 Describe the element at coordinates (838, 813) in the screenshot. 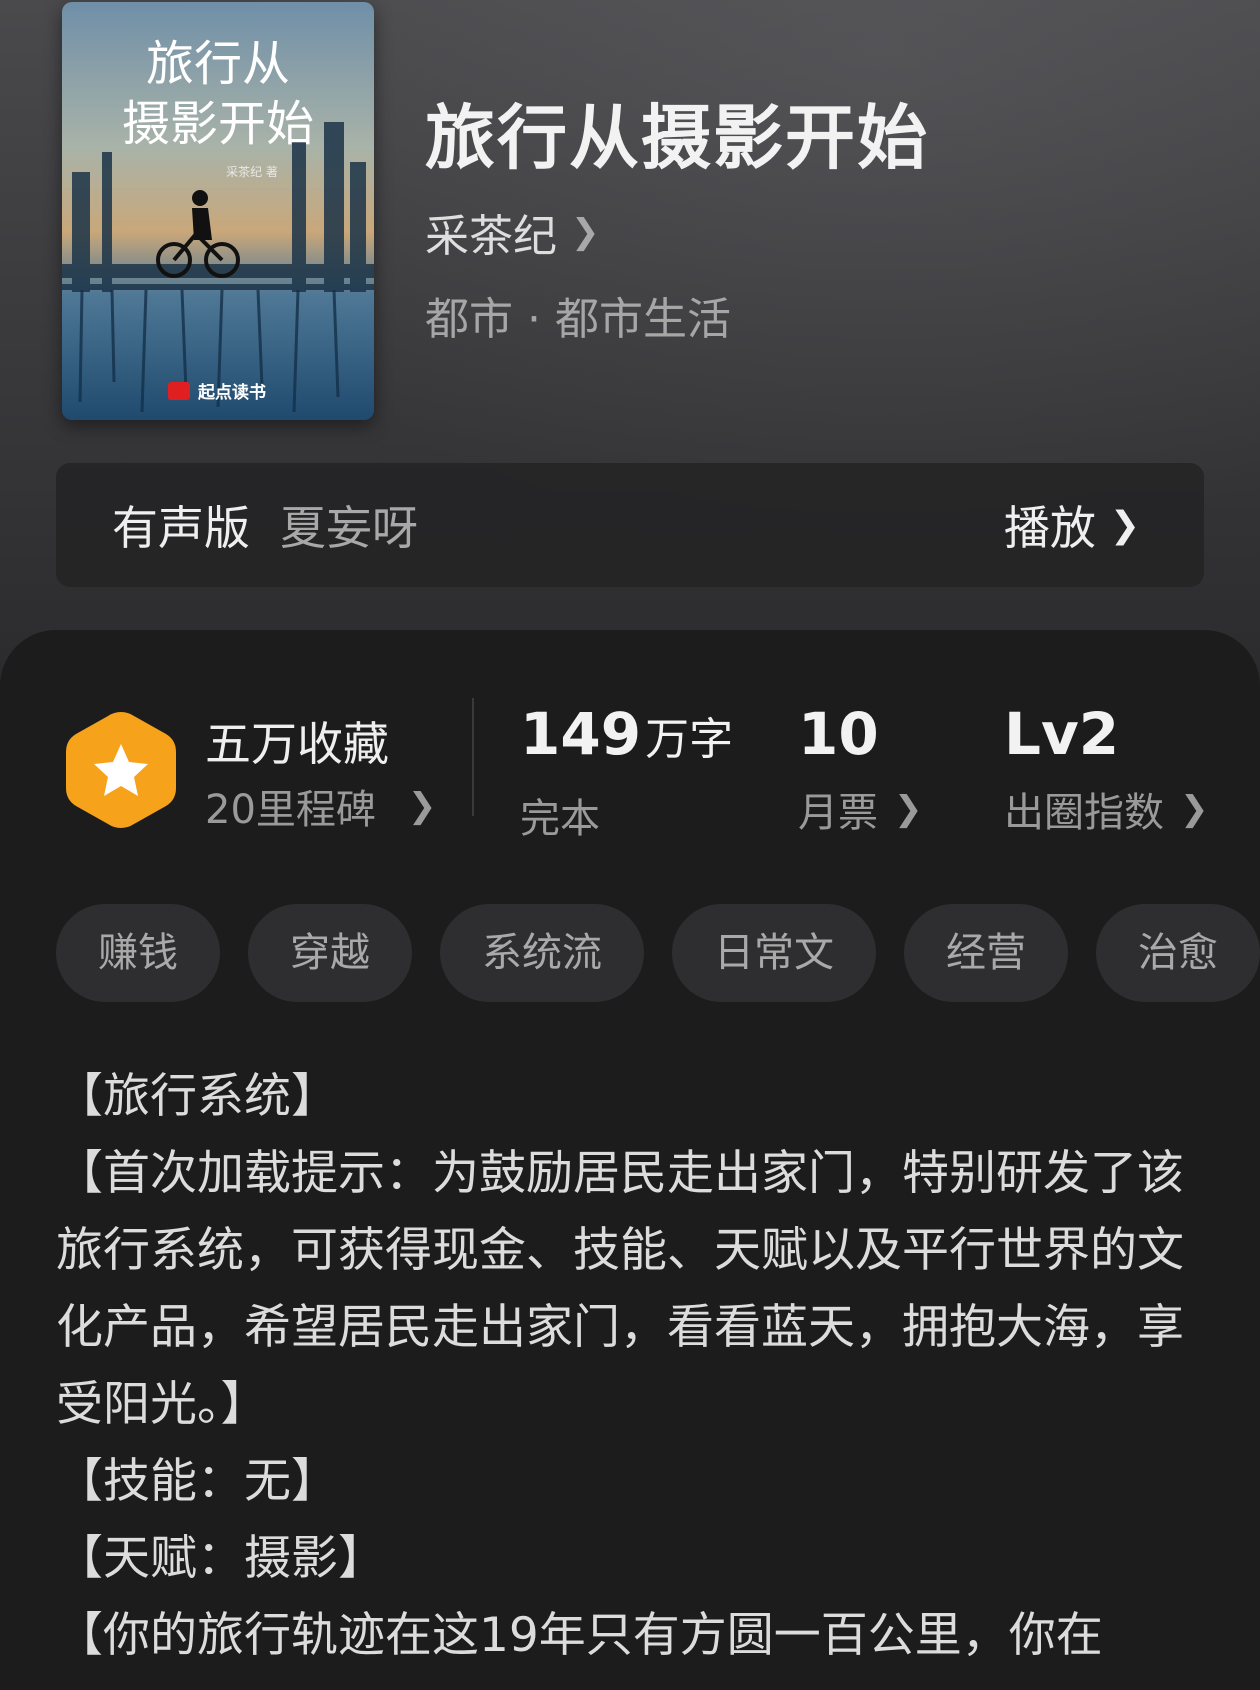

I see `monthly-ticket-label: 月票` at that location.